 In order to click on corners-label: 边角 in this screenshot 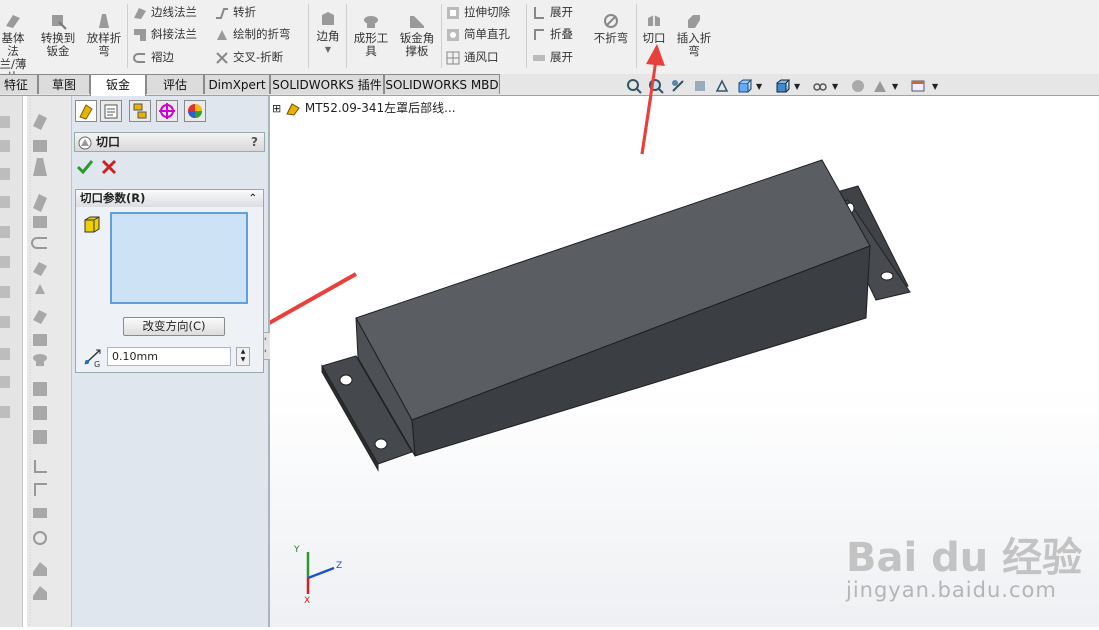, I will do `click(328, 36)`.